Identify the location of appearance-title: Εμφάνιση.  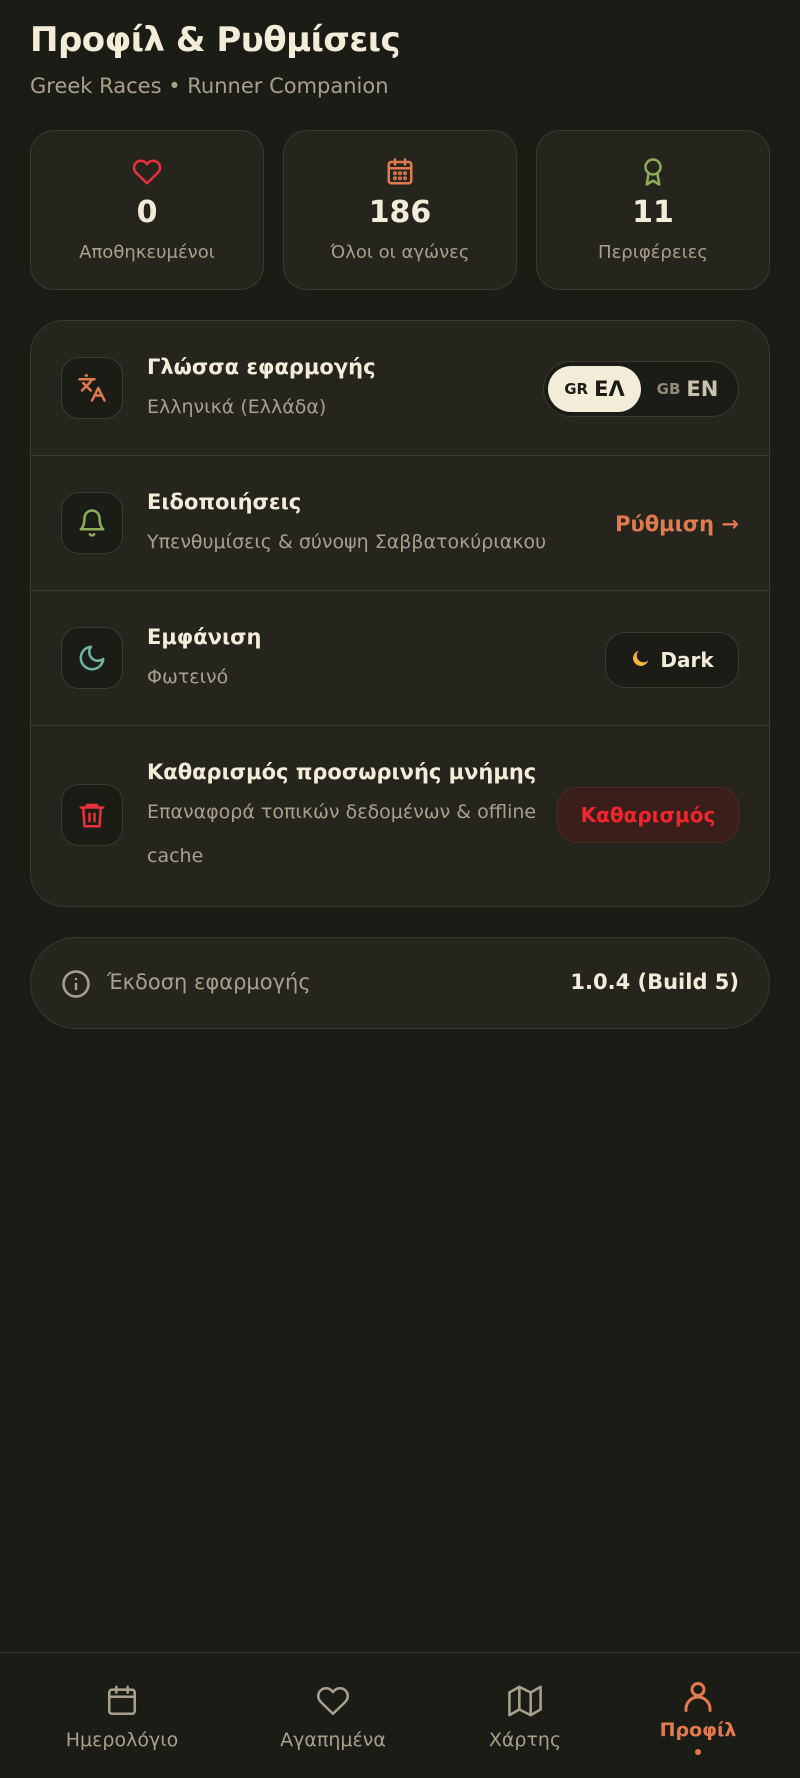
(204, 637).